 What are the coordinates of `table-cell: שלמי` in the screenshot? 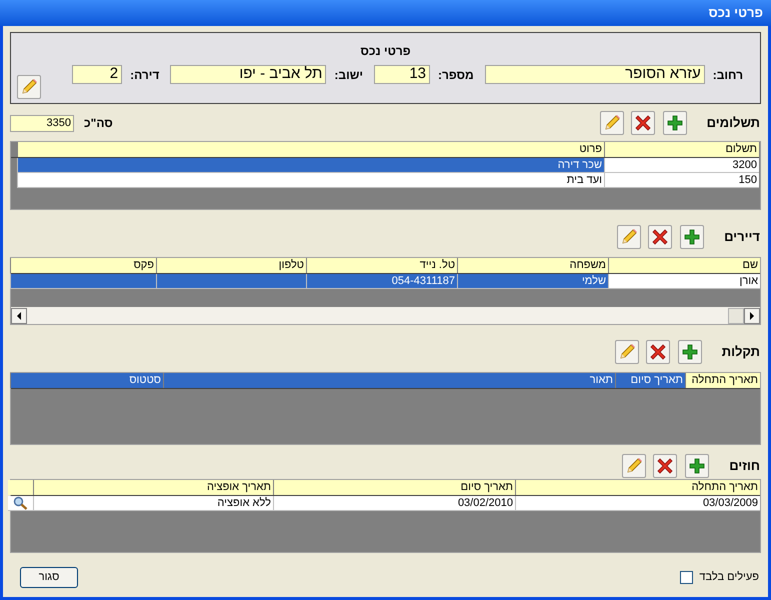 It's located at (532, 281).